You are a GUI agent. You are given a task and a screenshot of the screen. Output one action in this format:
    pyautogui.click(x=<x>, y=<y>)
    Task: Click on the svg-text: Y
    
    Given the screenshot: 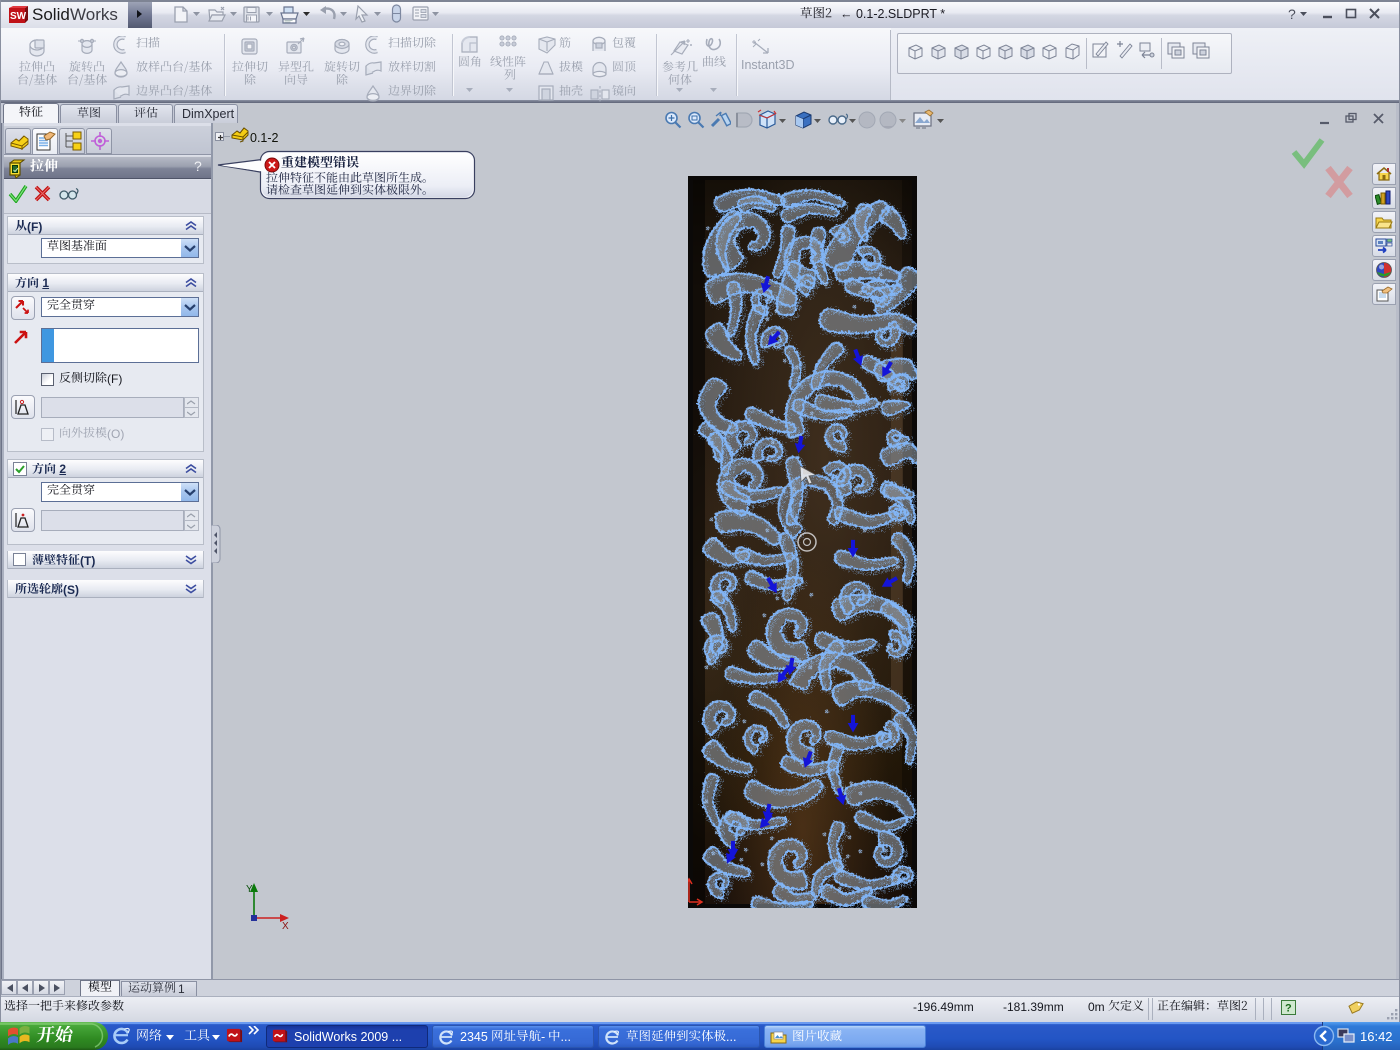 What is the action you would take?
    pyautogui.click(x=249, y=889)
    